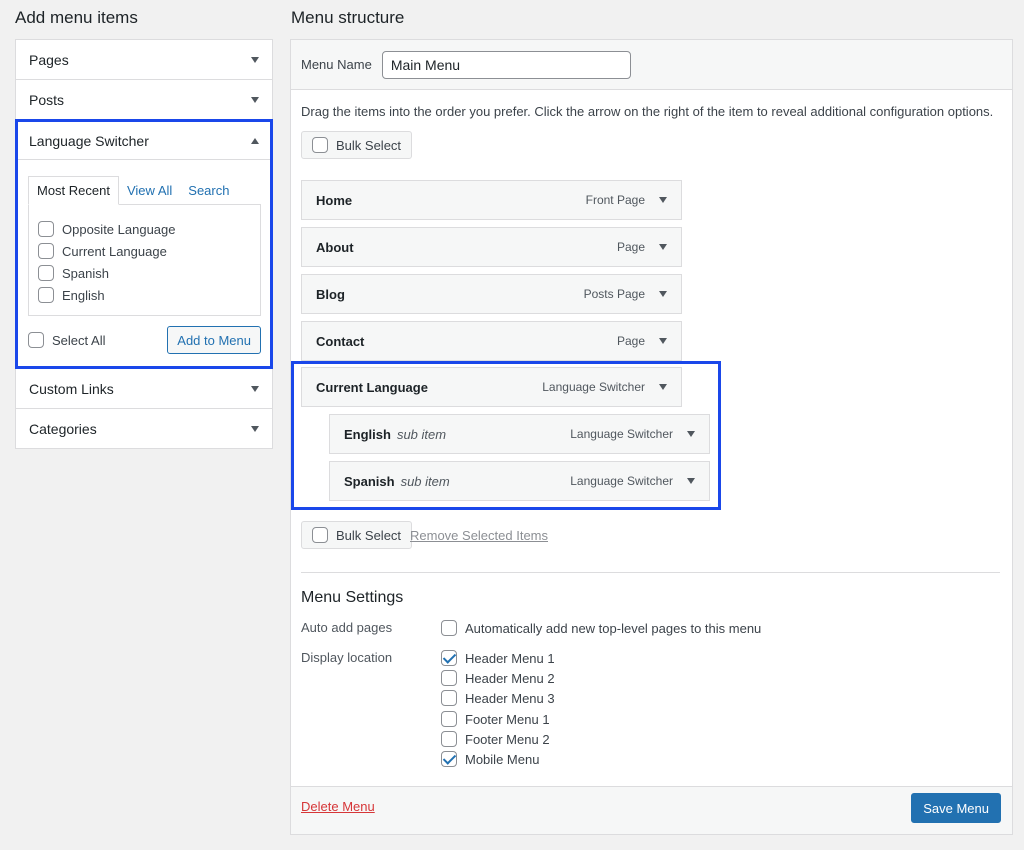 This screenshot has height=850, width=1024. I want to click on location-mobile-menu: Mobile Menu, so click(490, 759).